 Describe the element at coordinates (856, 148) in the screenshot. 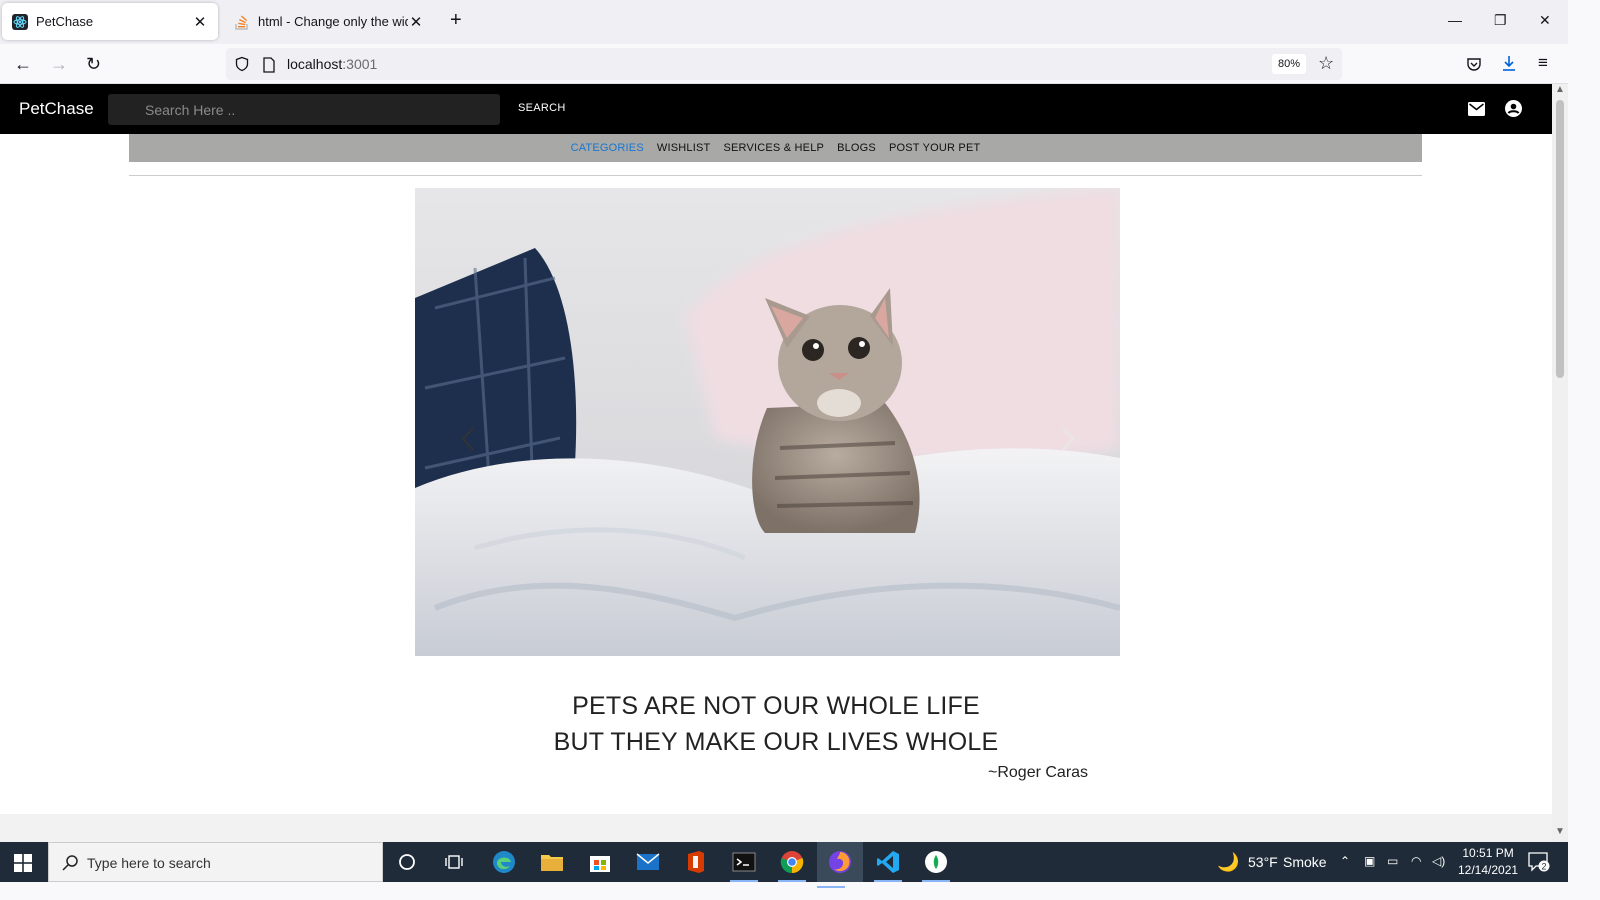

I see `nav-blogs: BLOGS` at that location.